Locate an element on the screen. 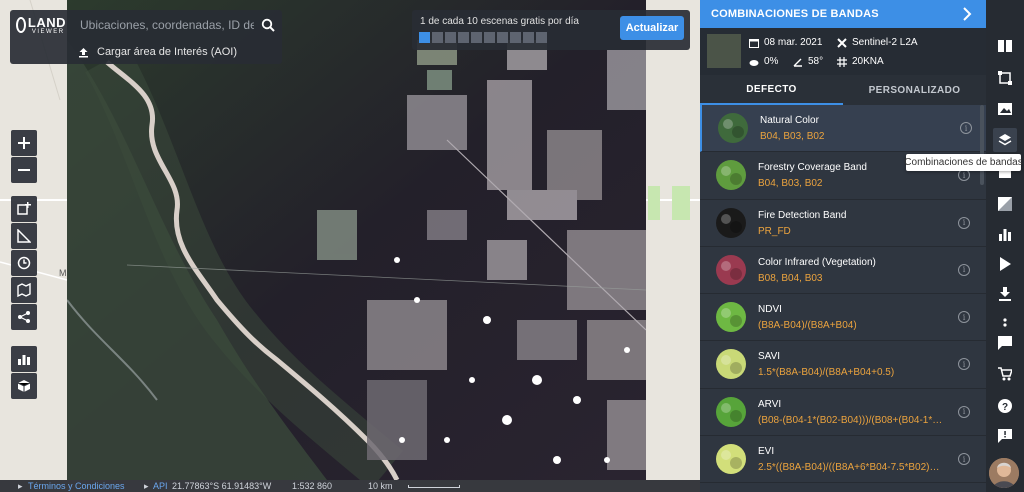  change-detection-icon is located at coordinates (1005, 204).